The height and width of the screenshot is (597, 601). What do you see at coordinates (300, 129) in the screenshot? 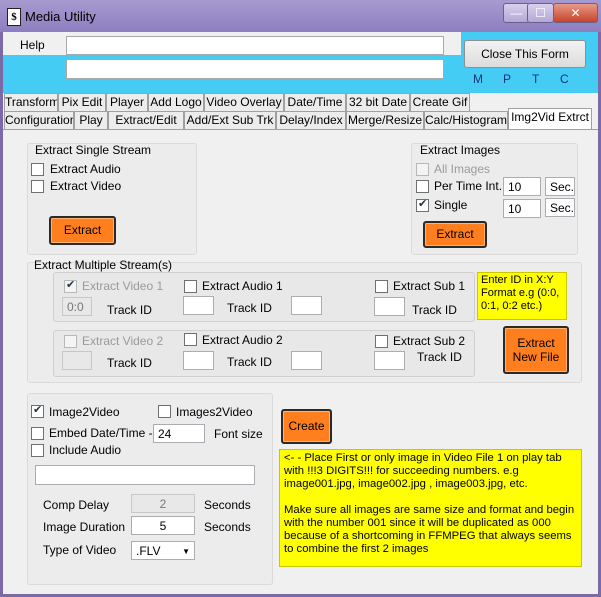
I see `tab-divider` at bounding box center [300, 129].